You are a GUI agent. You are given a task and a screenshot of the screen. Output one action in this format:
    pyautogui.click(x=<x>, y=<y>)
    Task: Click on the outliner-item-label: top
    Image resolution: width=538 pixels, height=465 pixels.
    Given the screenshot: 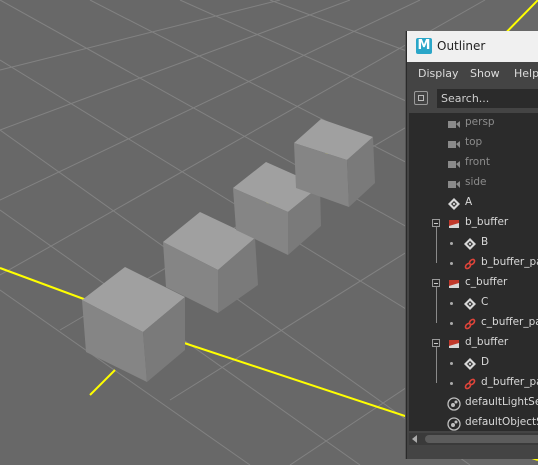 What is the action you would take?
    pyautogui.click(x=474, y=142)
    